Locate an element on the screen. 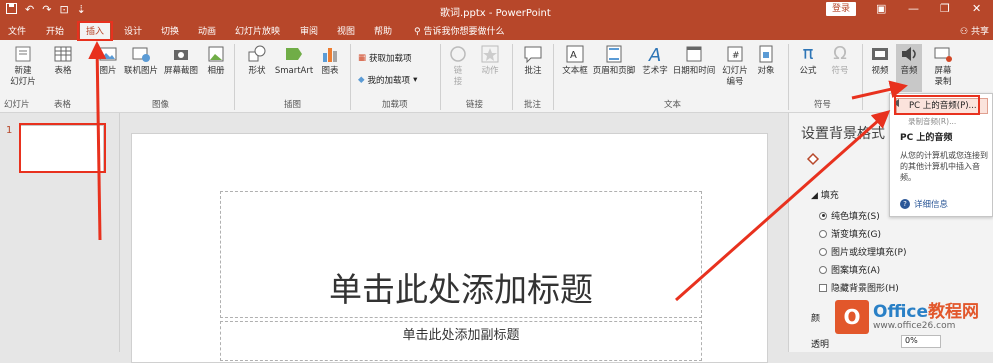 The height and width of the screenshot is (363, 993). watermark-brand-name: Office is located at coordinates (901, 312).